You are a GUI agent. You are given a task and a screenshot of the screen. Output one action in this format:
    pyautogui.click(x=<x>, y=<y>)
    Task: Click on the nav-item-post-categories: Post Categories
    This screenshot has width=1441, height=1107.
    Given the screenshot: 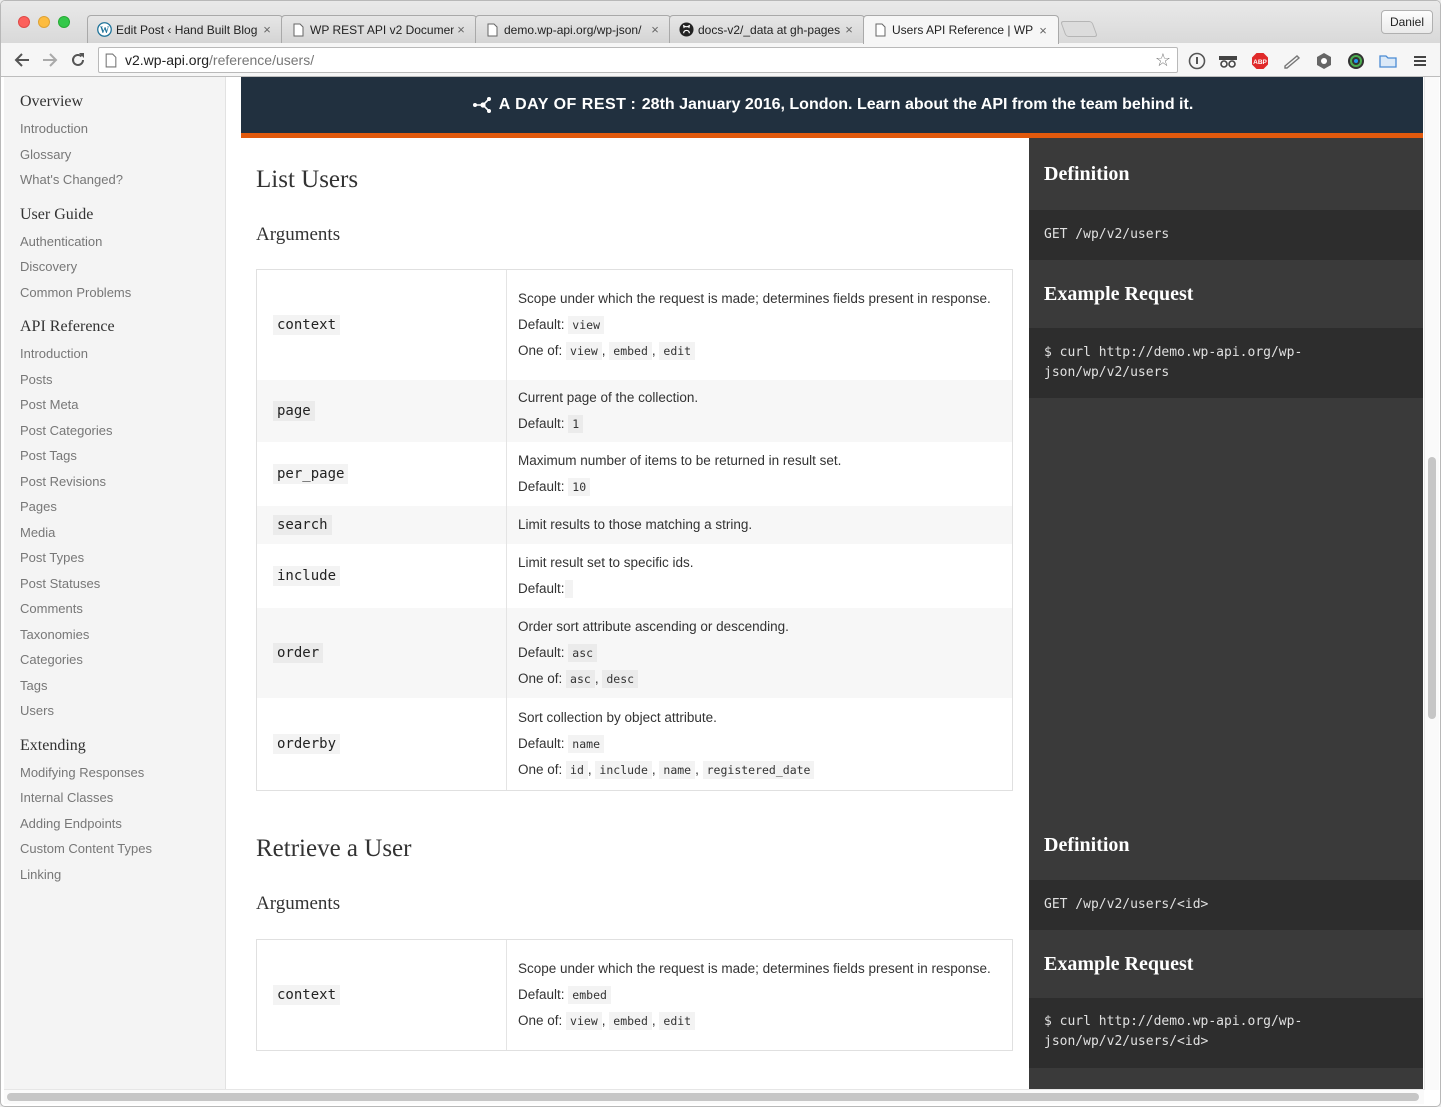 What is the action you would take?
    pyautogui.click(x=114, y=435)
    